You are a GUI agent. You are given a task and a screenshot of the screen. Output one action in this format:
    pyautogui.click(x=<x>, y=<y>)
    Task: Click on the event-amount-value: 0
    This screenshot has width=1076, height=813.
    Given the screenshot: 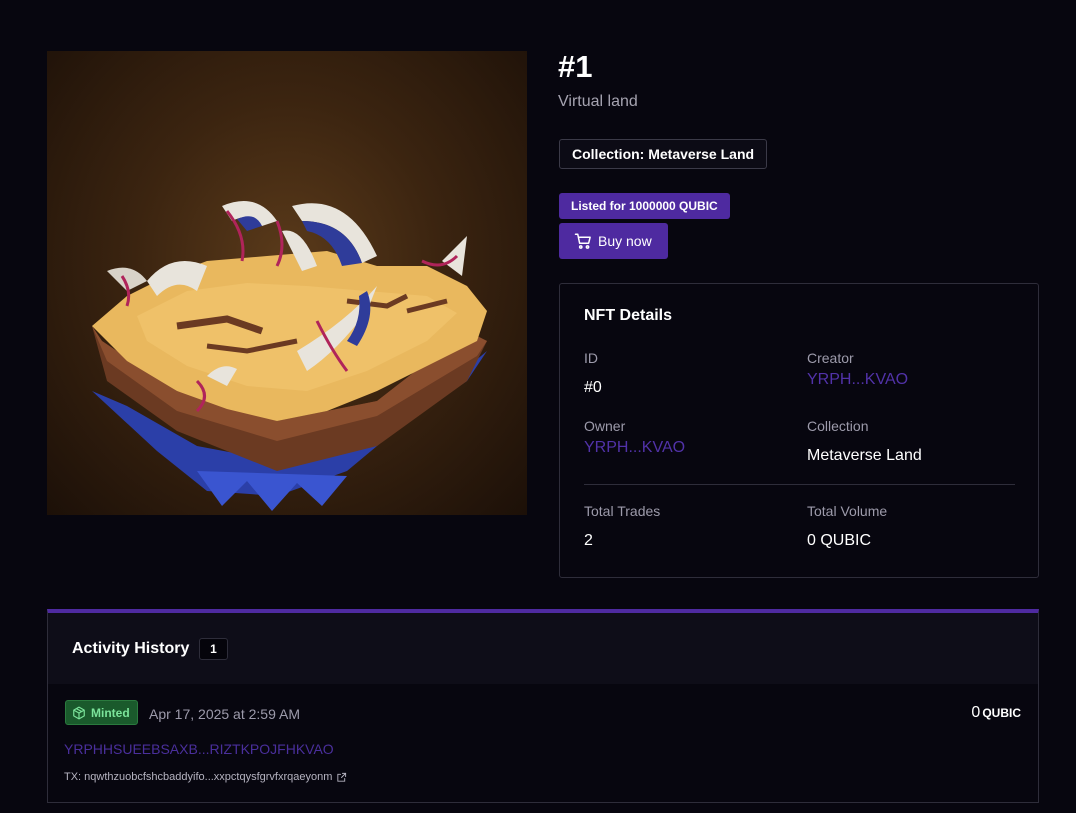 What is the action you would take?
    pyautogui.click(x=976, y=712)
    